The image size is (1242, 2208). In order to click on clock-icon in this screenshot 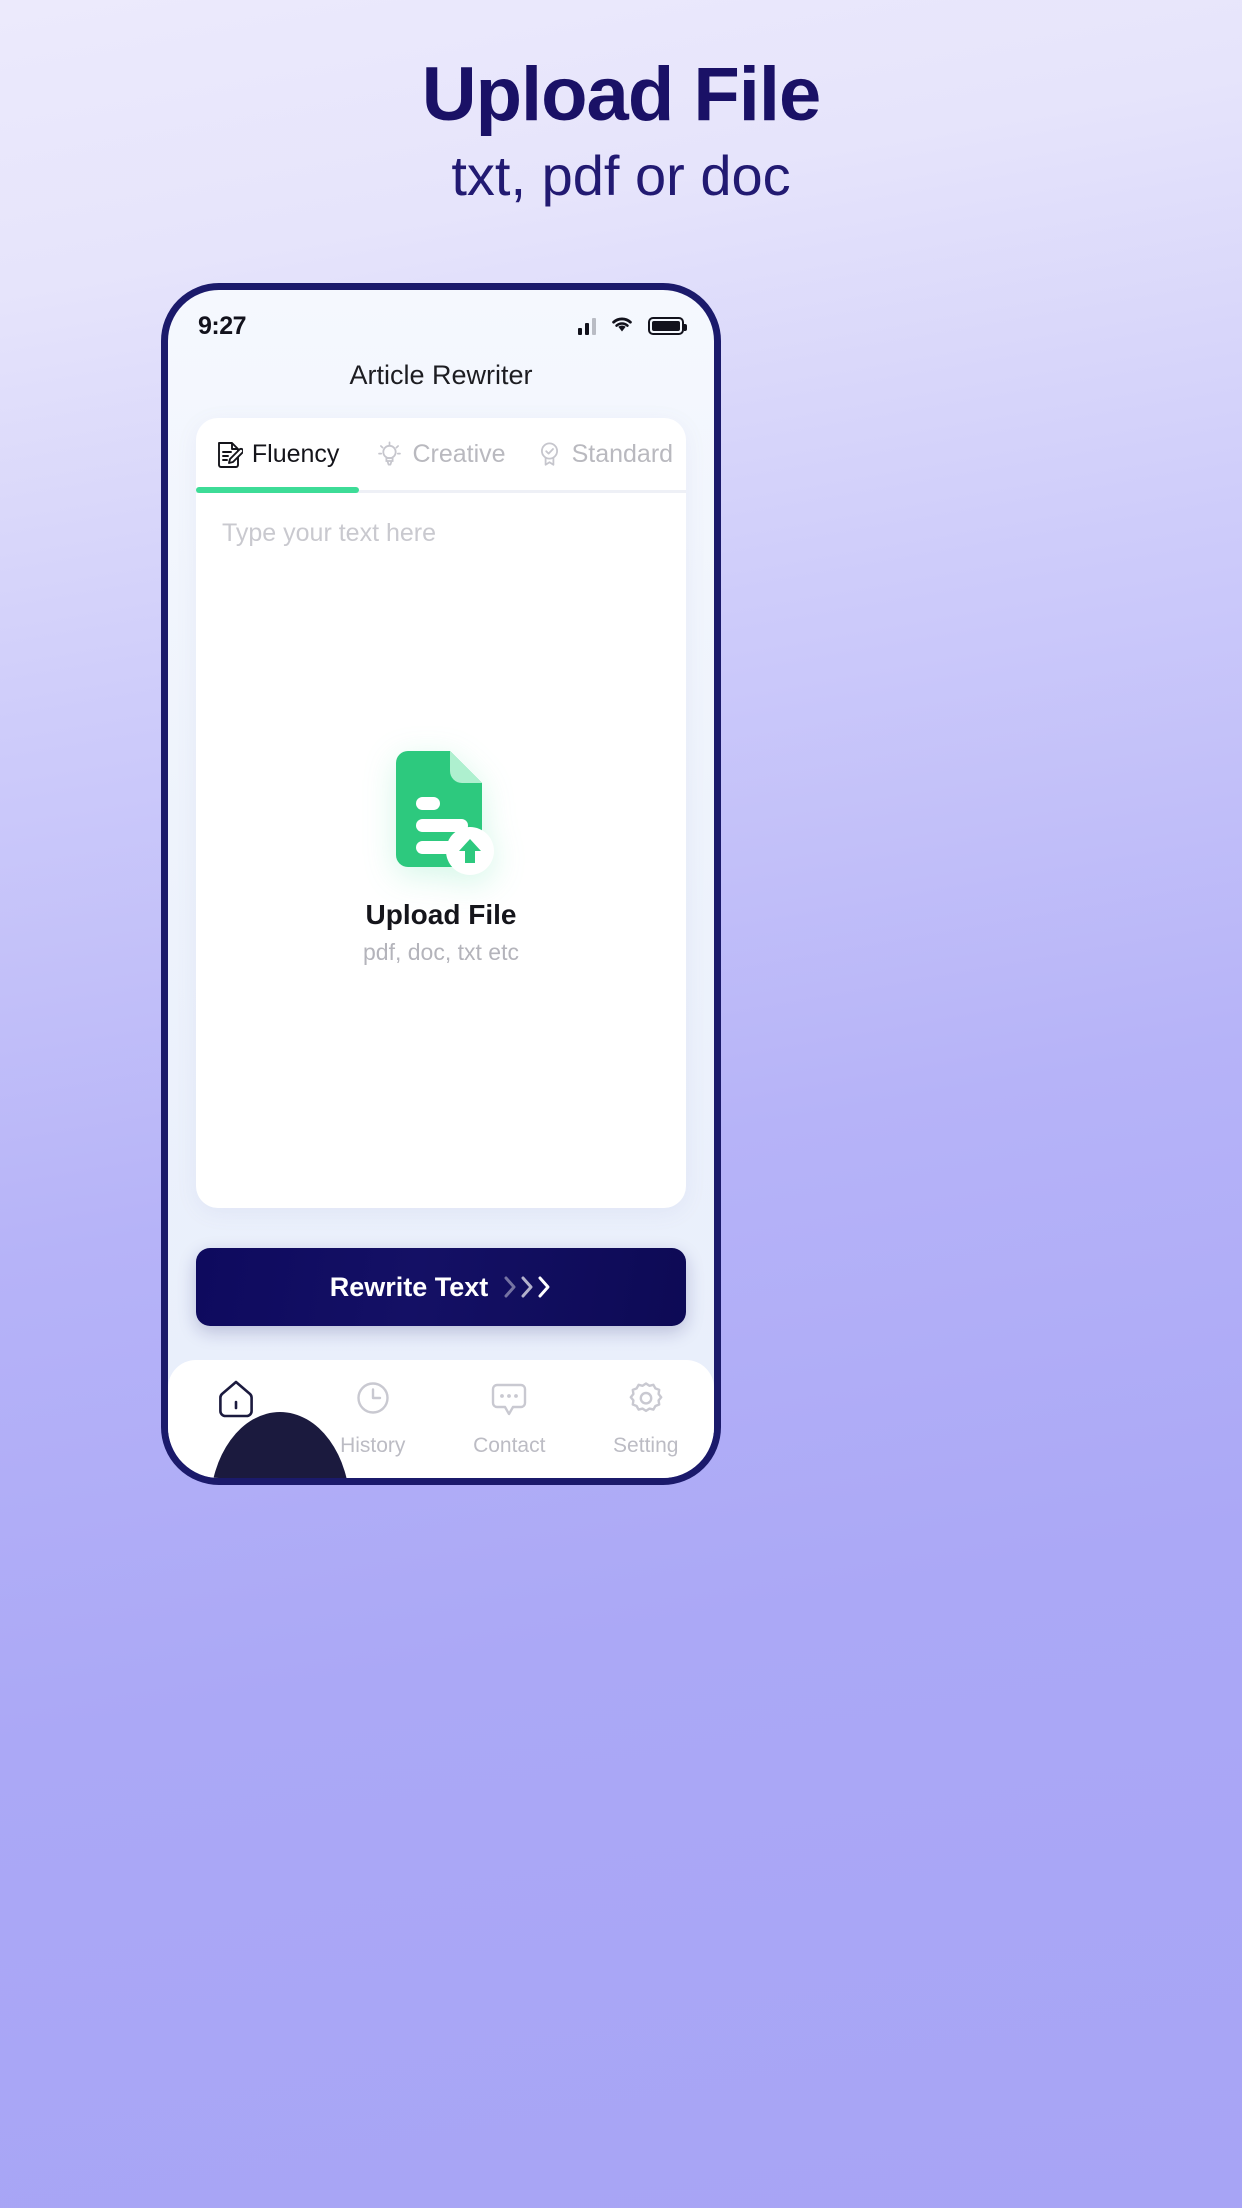, I will do `click(373, 1402)`.